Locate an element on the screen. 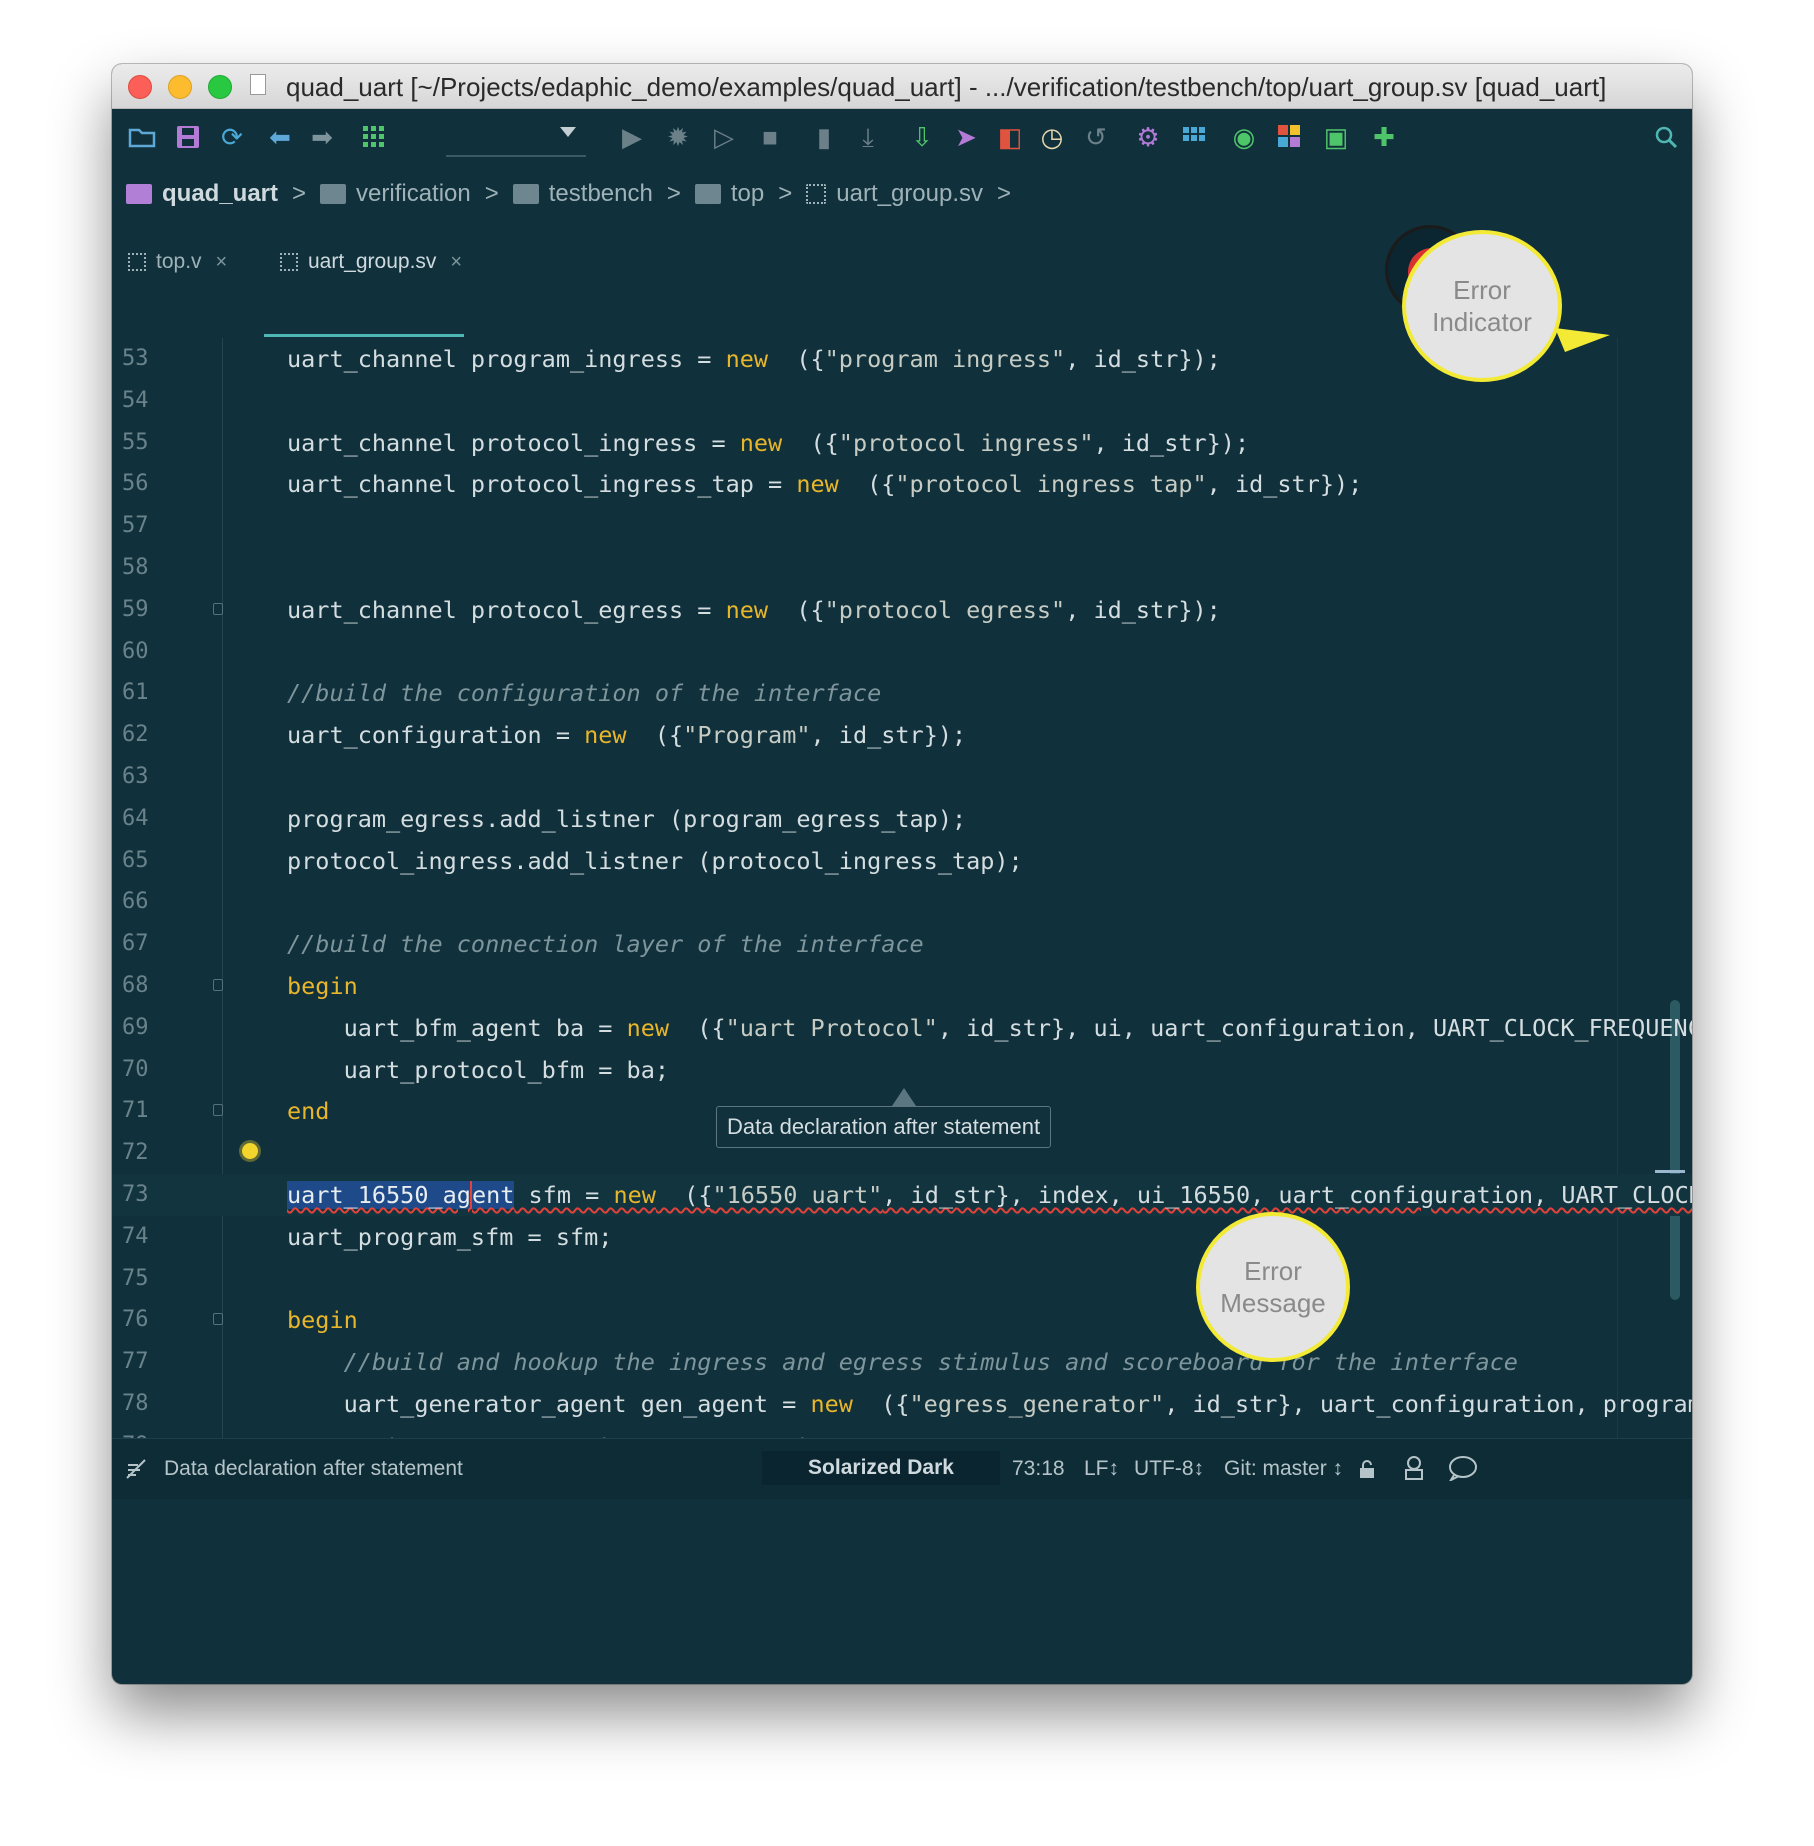  error-message-callout: Error Message is located at coordinates (1273, 1287).